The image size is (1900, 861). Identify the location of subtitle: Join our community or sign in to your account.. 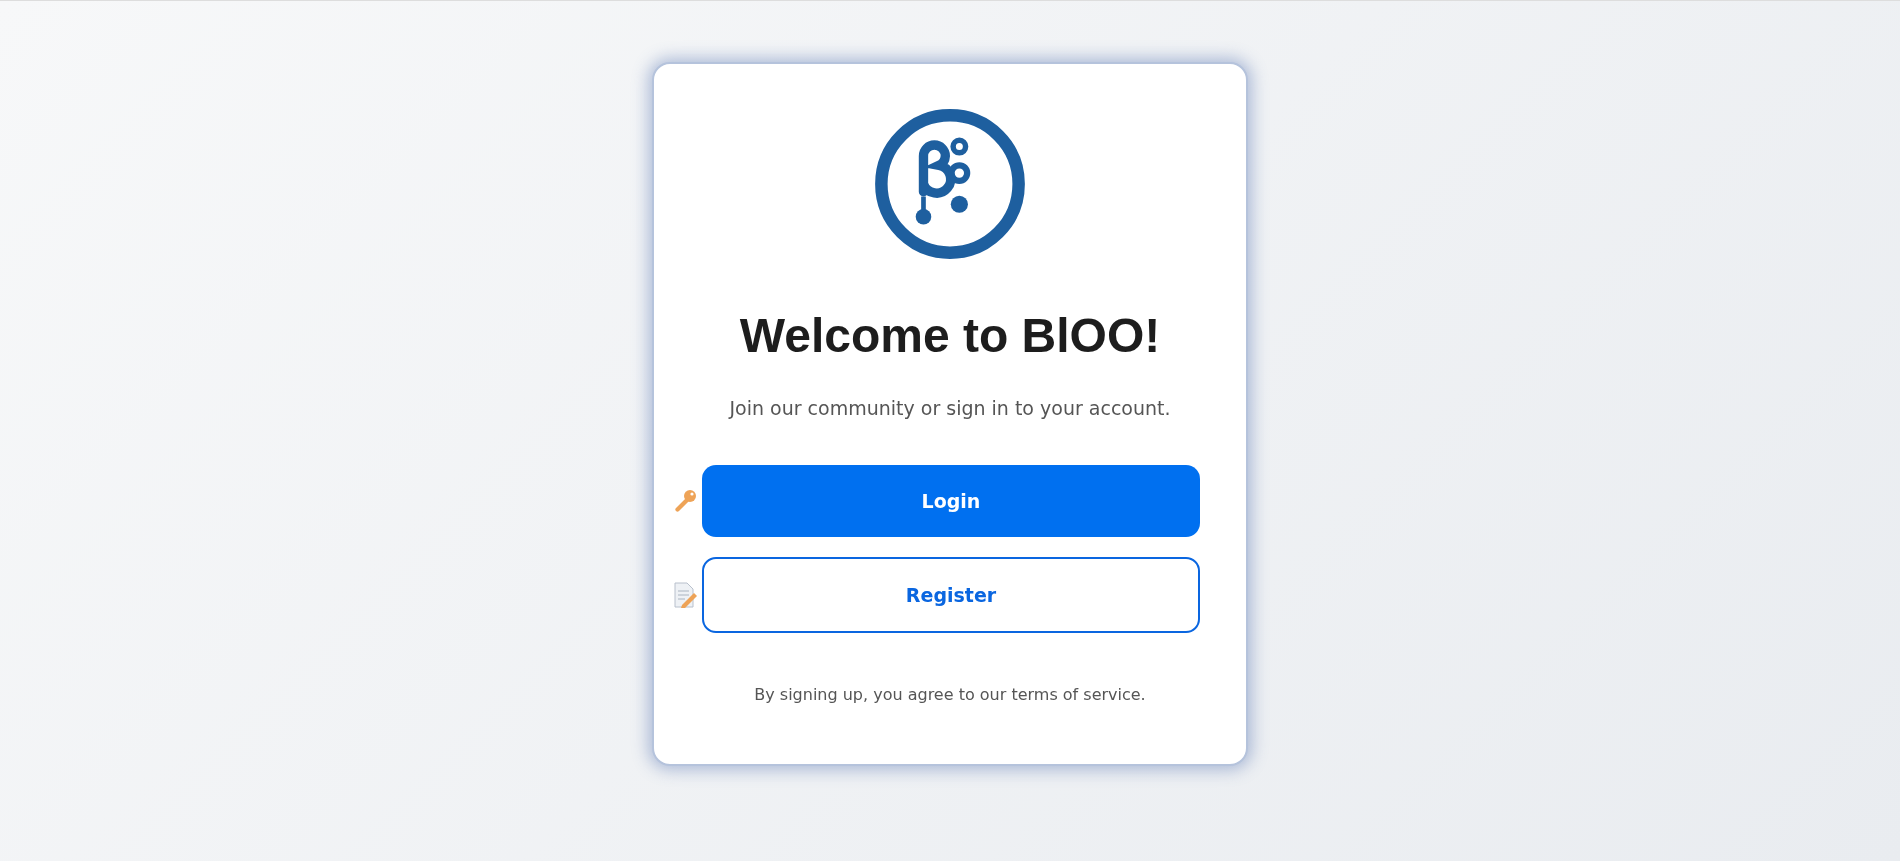
(950, 408).